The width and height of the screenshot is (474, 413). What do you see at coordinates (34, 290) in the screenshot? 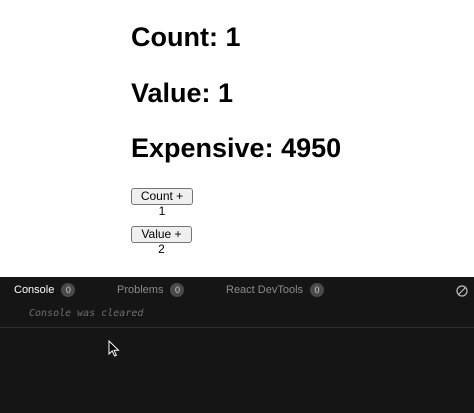
I see `tab-console-label: Console` at bounding box center [34, 290].